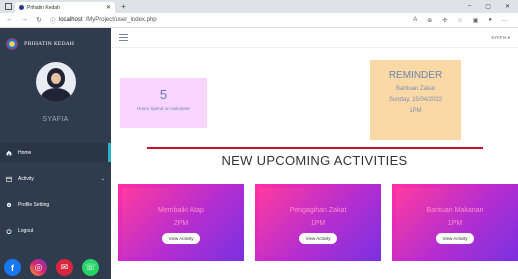 The image size is (518, 279). Describe the element at coordinates (34, 204) in the screenshot. I see `sidebar-item-label: Profile Setting` at that location.